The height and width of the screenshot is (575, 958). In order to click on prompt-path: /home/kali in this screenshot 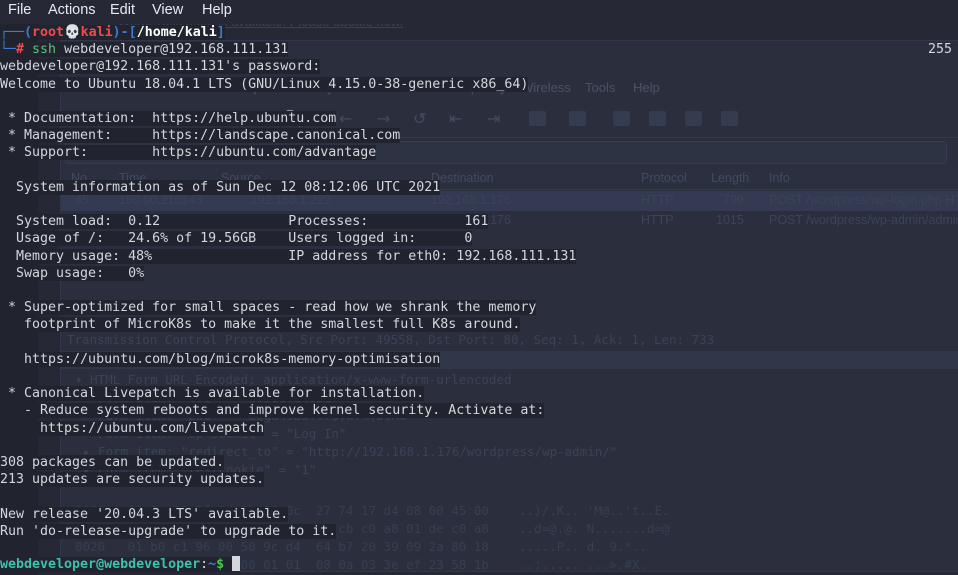, I will do `click(176, 32)`.